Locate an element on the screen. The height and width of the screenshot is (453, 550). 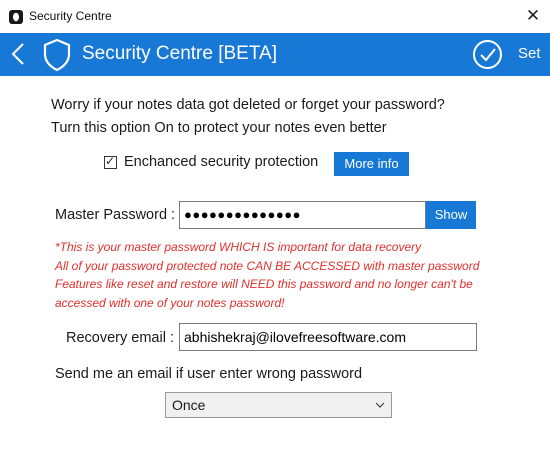
shield-icon is located at coordinates (57, 55).